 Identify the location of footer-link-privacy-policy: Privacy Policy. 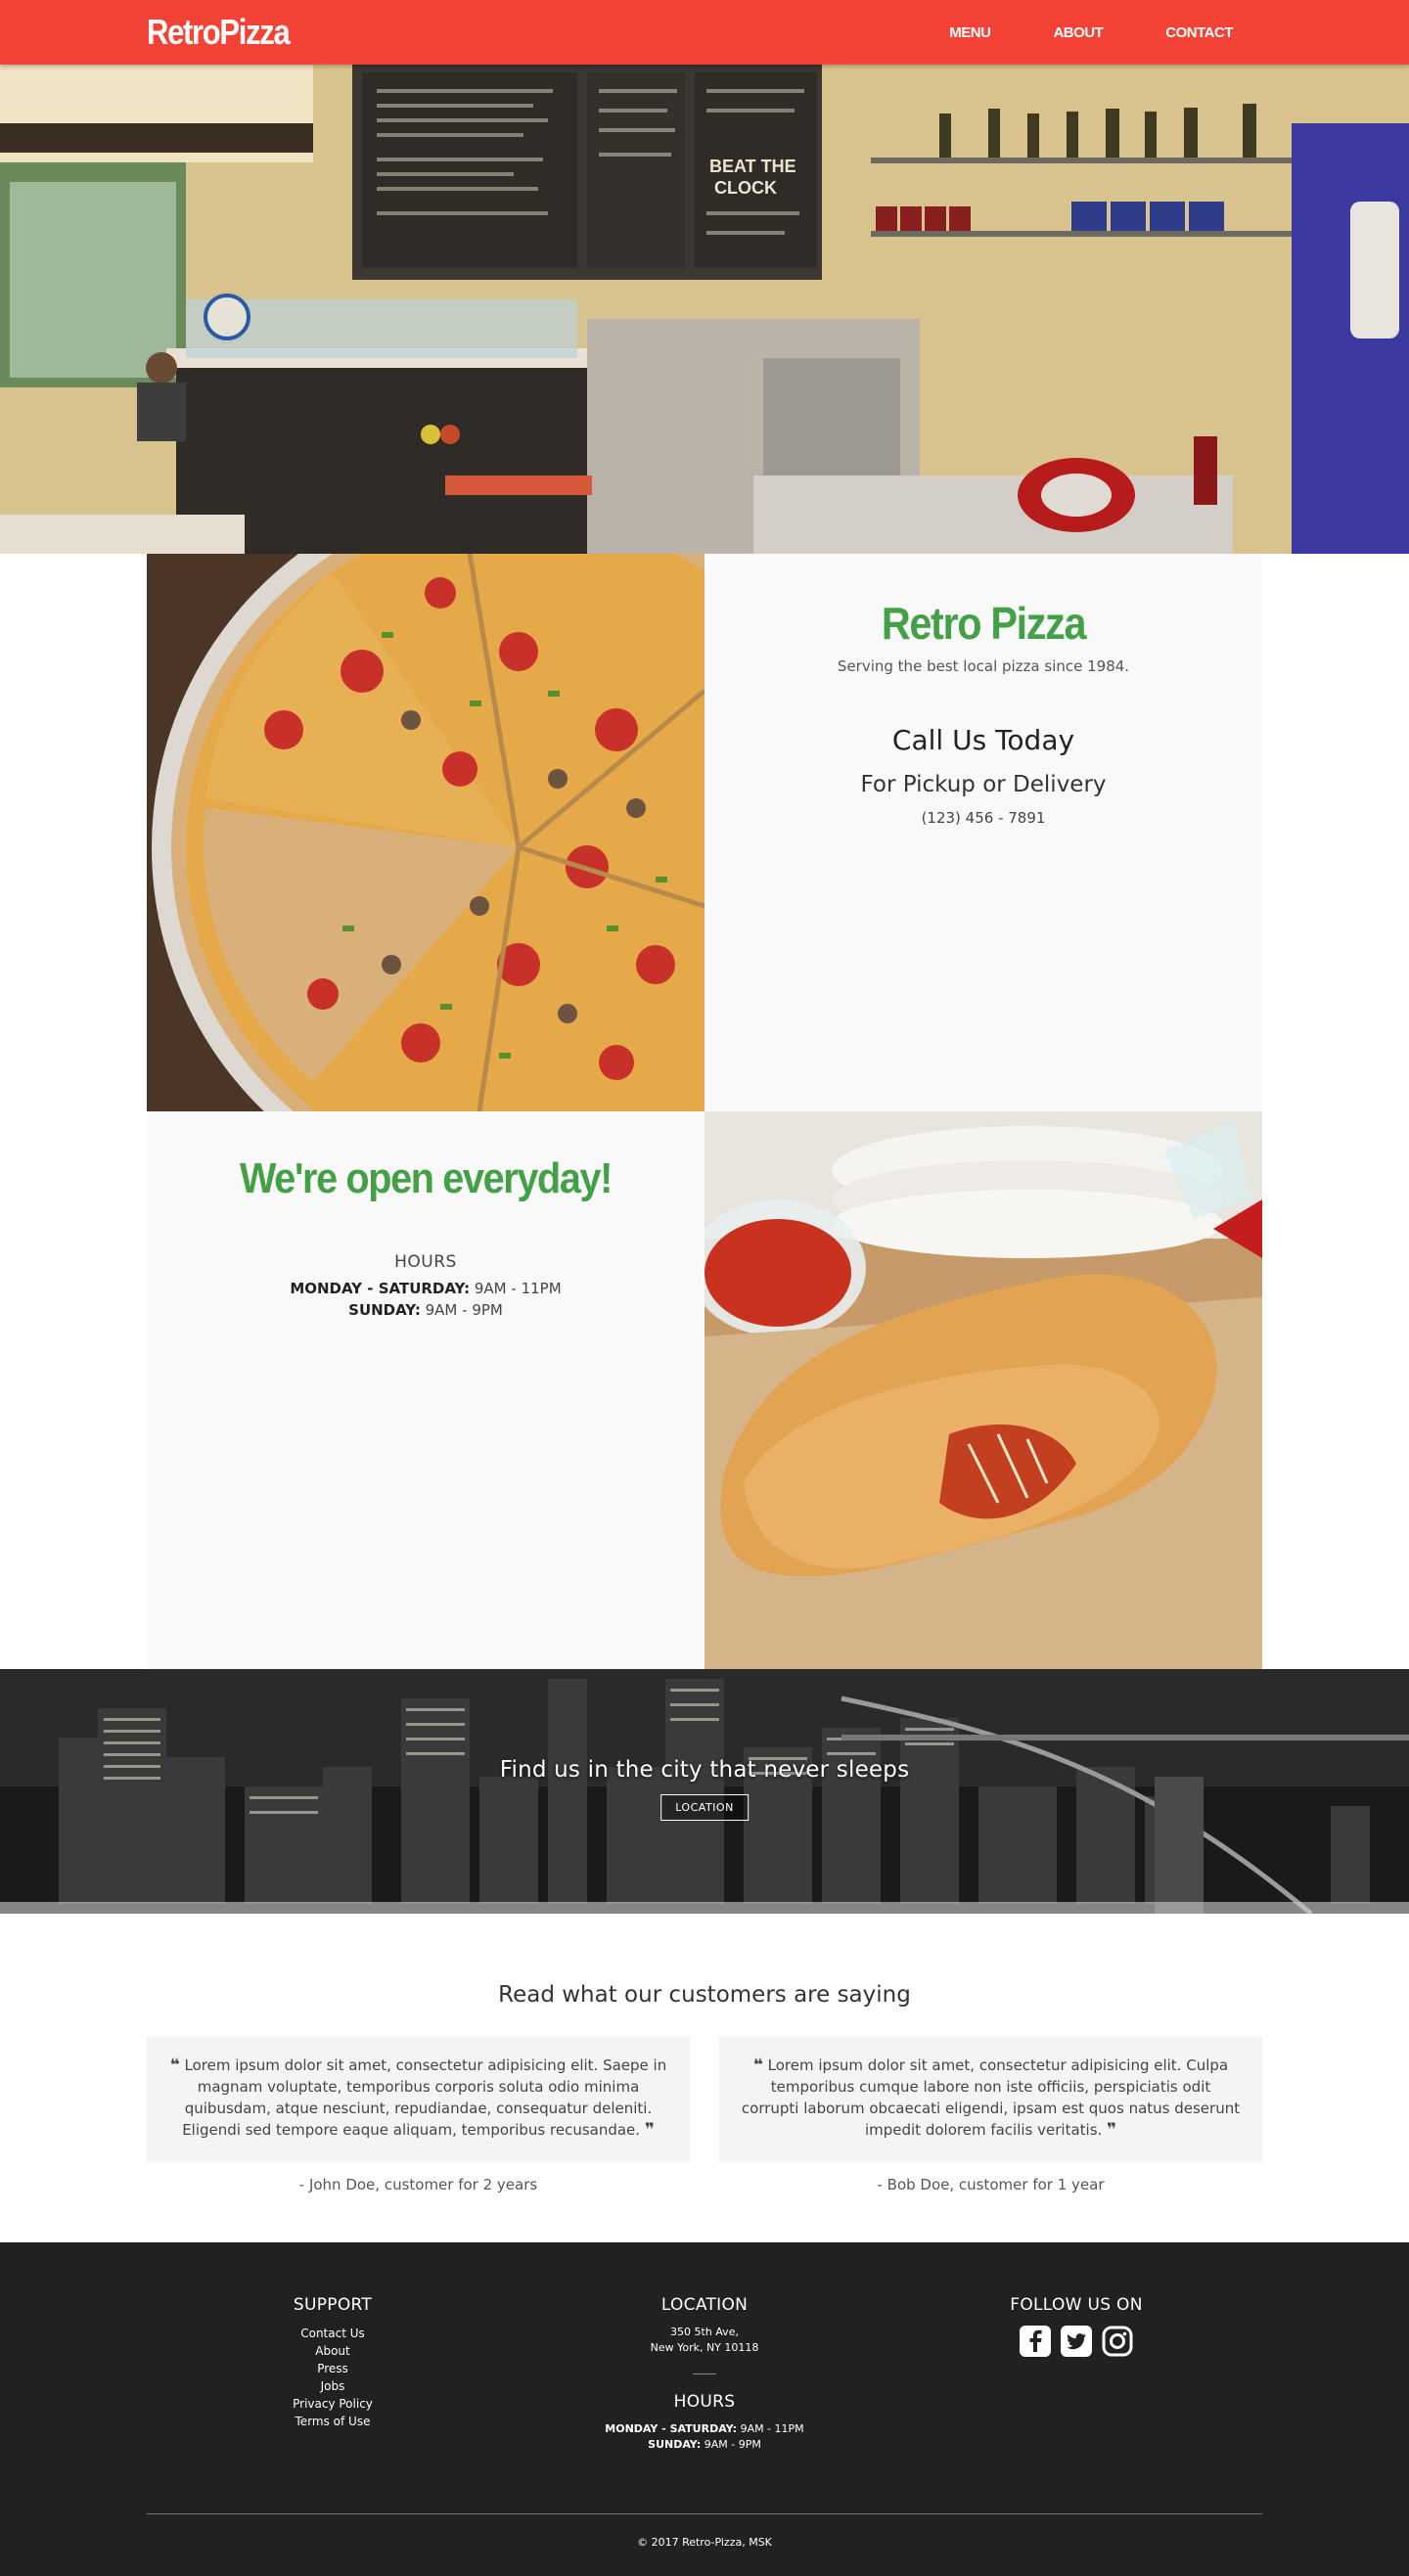
(333, 2404).